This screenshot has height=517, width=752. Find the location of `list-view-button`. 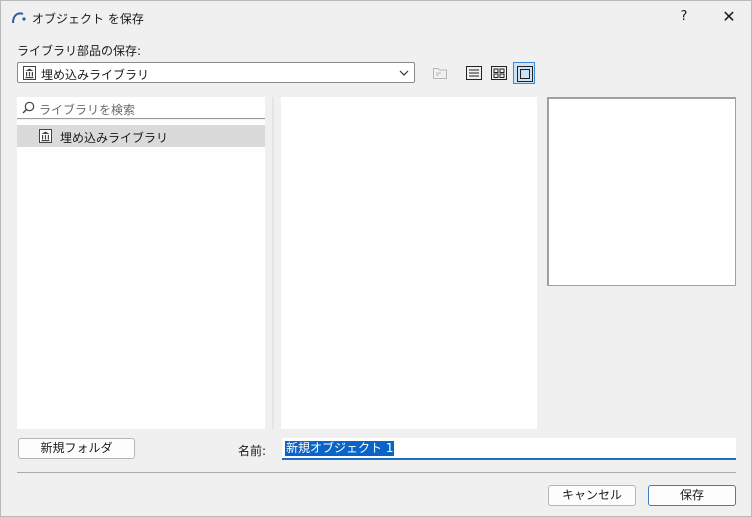

list-view-button is located at coordinates (474, 73).